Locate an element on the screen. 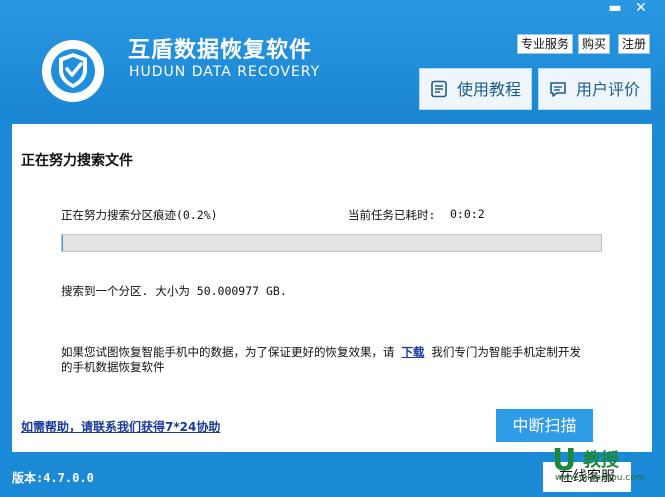 The image size is (665, 497). close-button: ✕ is located at coordinates (641, 9).